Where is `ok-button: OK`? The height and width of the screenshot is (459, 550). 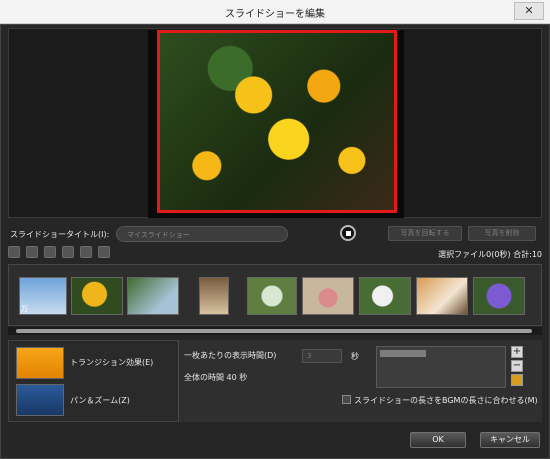
ok-button: OK is located at coordinates (438, 440).